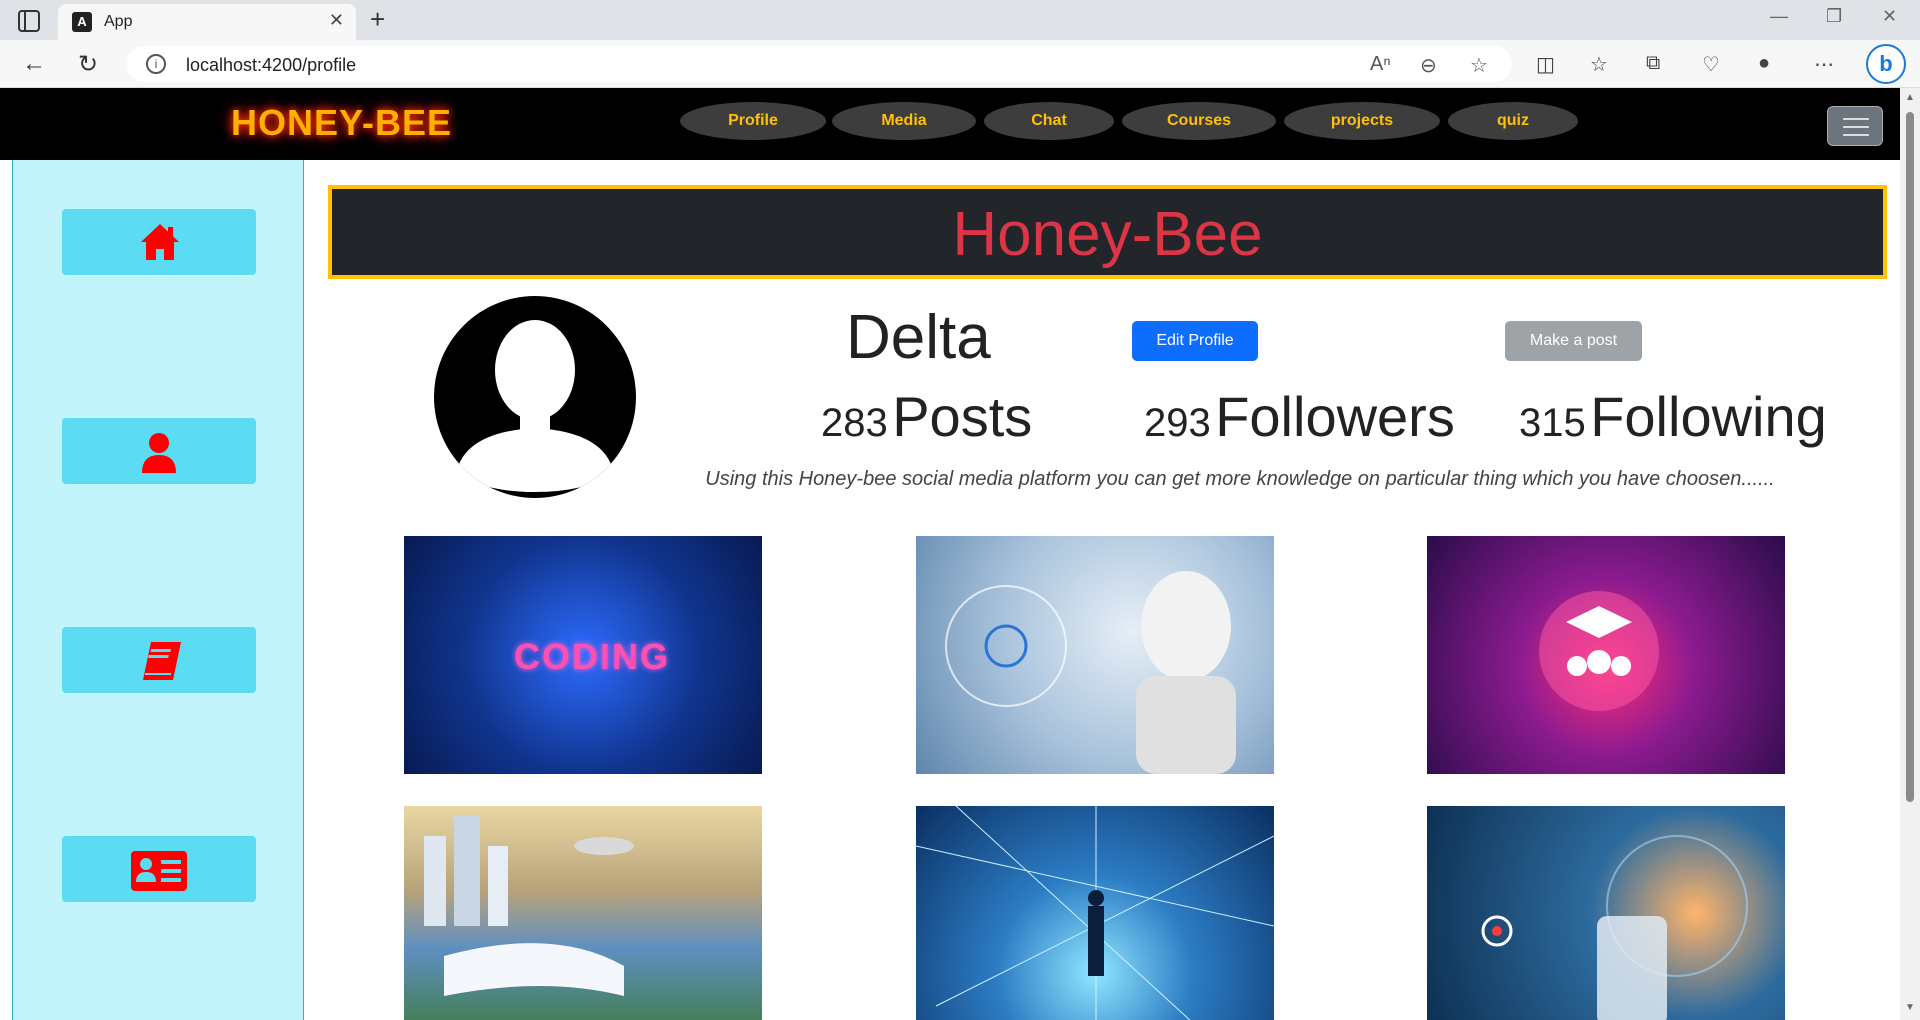 This screenshot has width=1920, height=1020. Describe the element at coordinates (1614, 927) in the screenshot. I see `digital-hand-icon` at that location.